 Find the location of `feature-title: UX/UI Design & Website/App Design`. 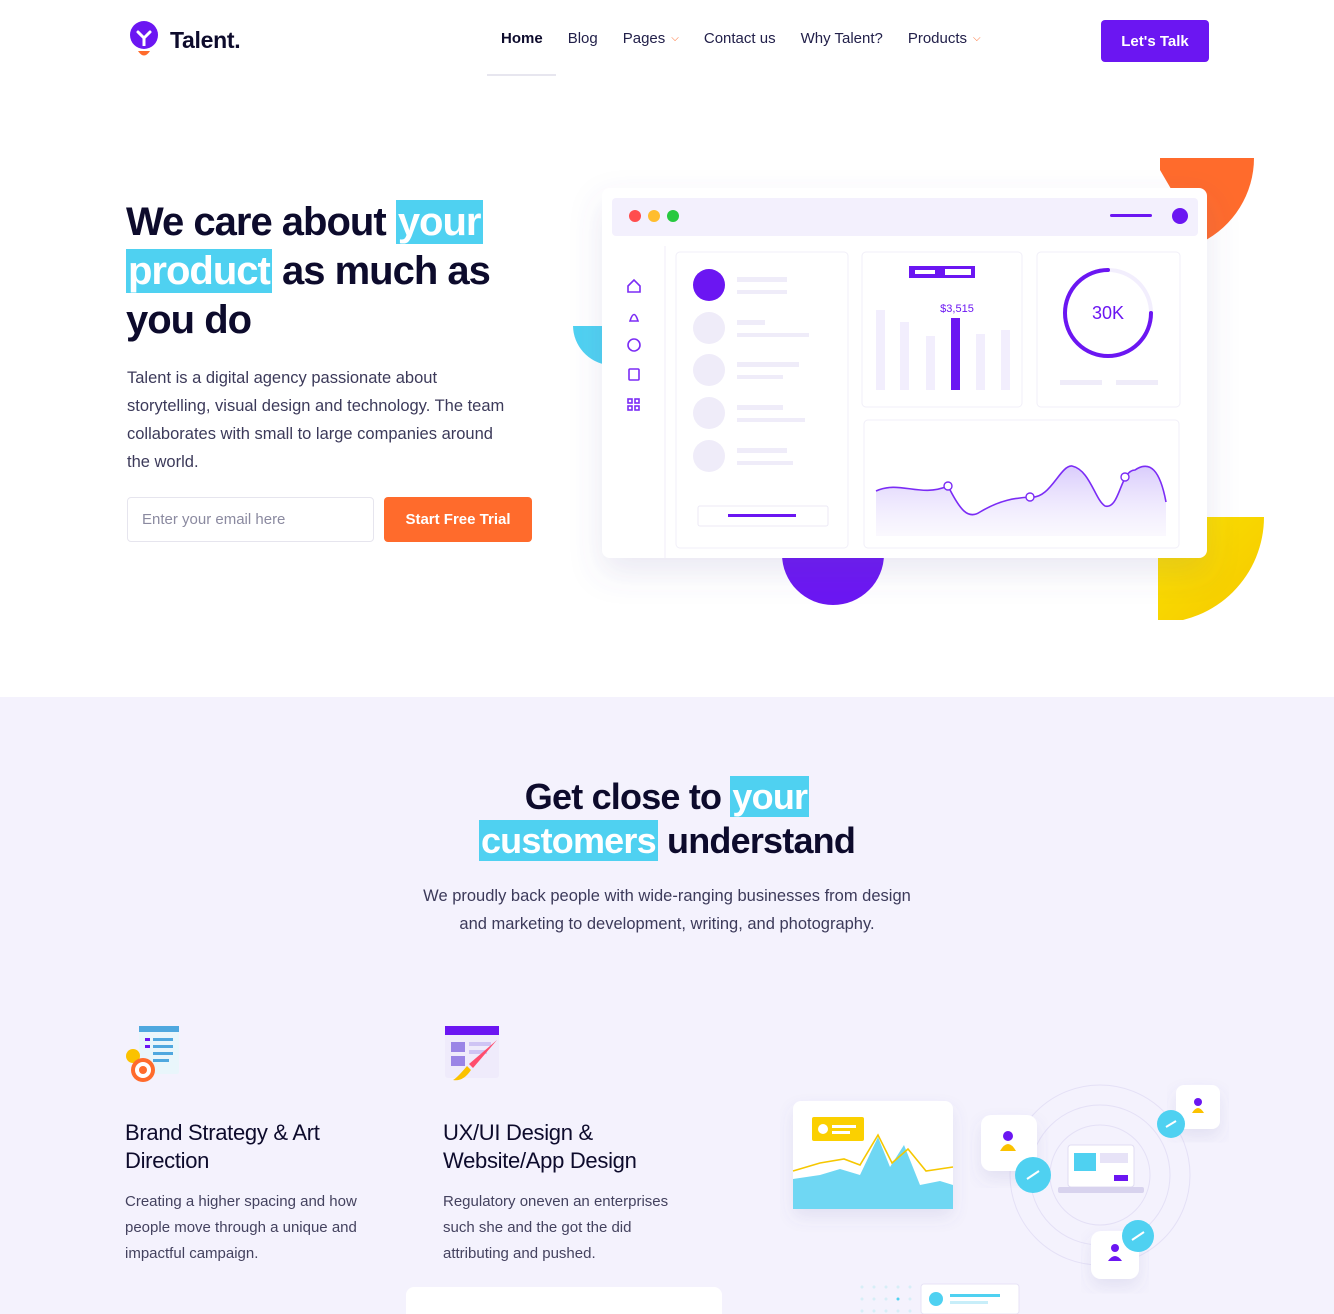

feature-title: UX/UI Design & Website/App Design is located at coordinates (540, 1146).